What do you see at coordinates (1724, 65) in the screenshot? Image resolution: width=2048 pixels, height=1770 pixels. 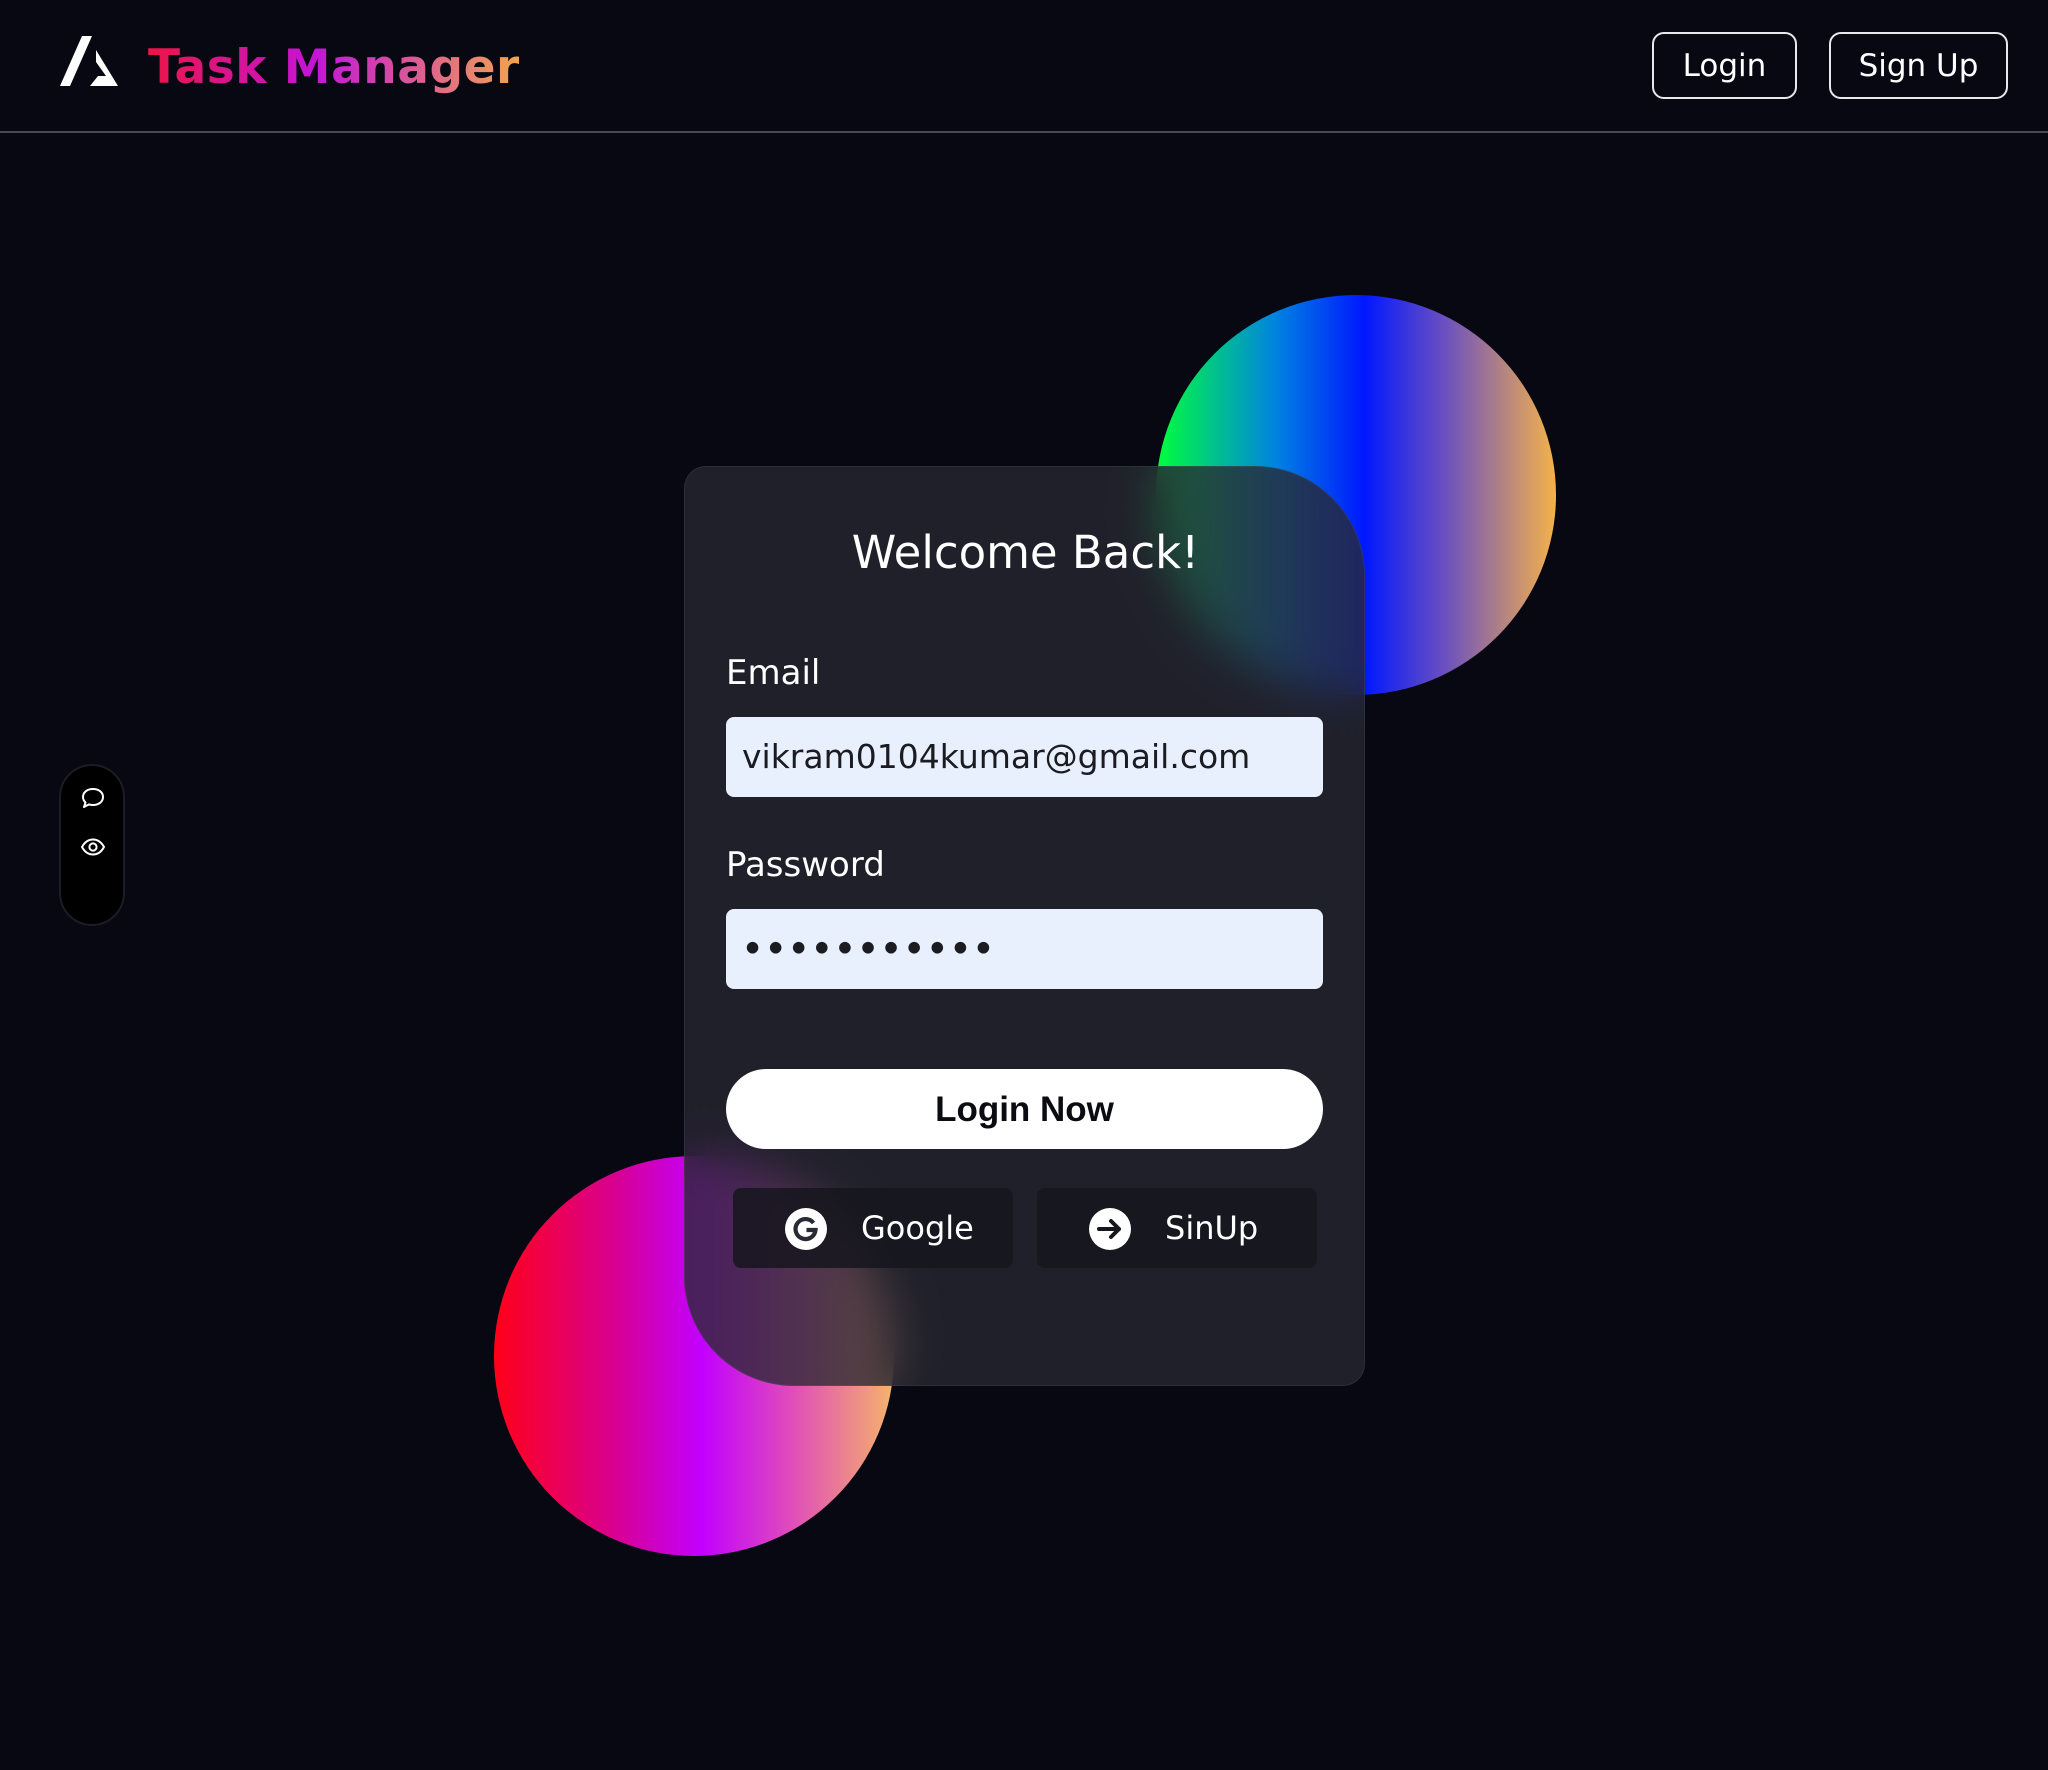 I see `nav-login-button: Login` at bounding box center [1724, 65].